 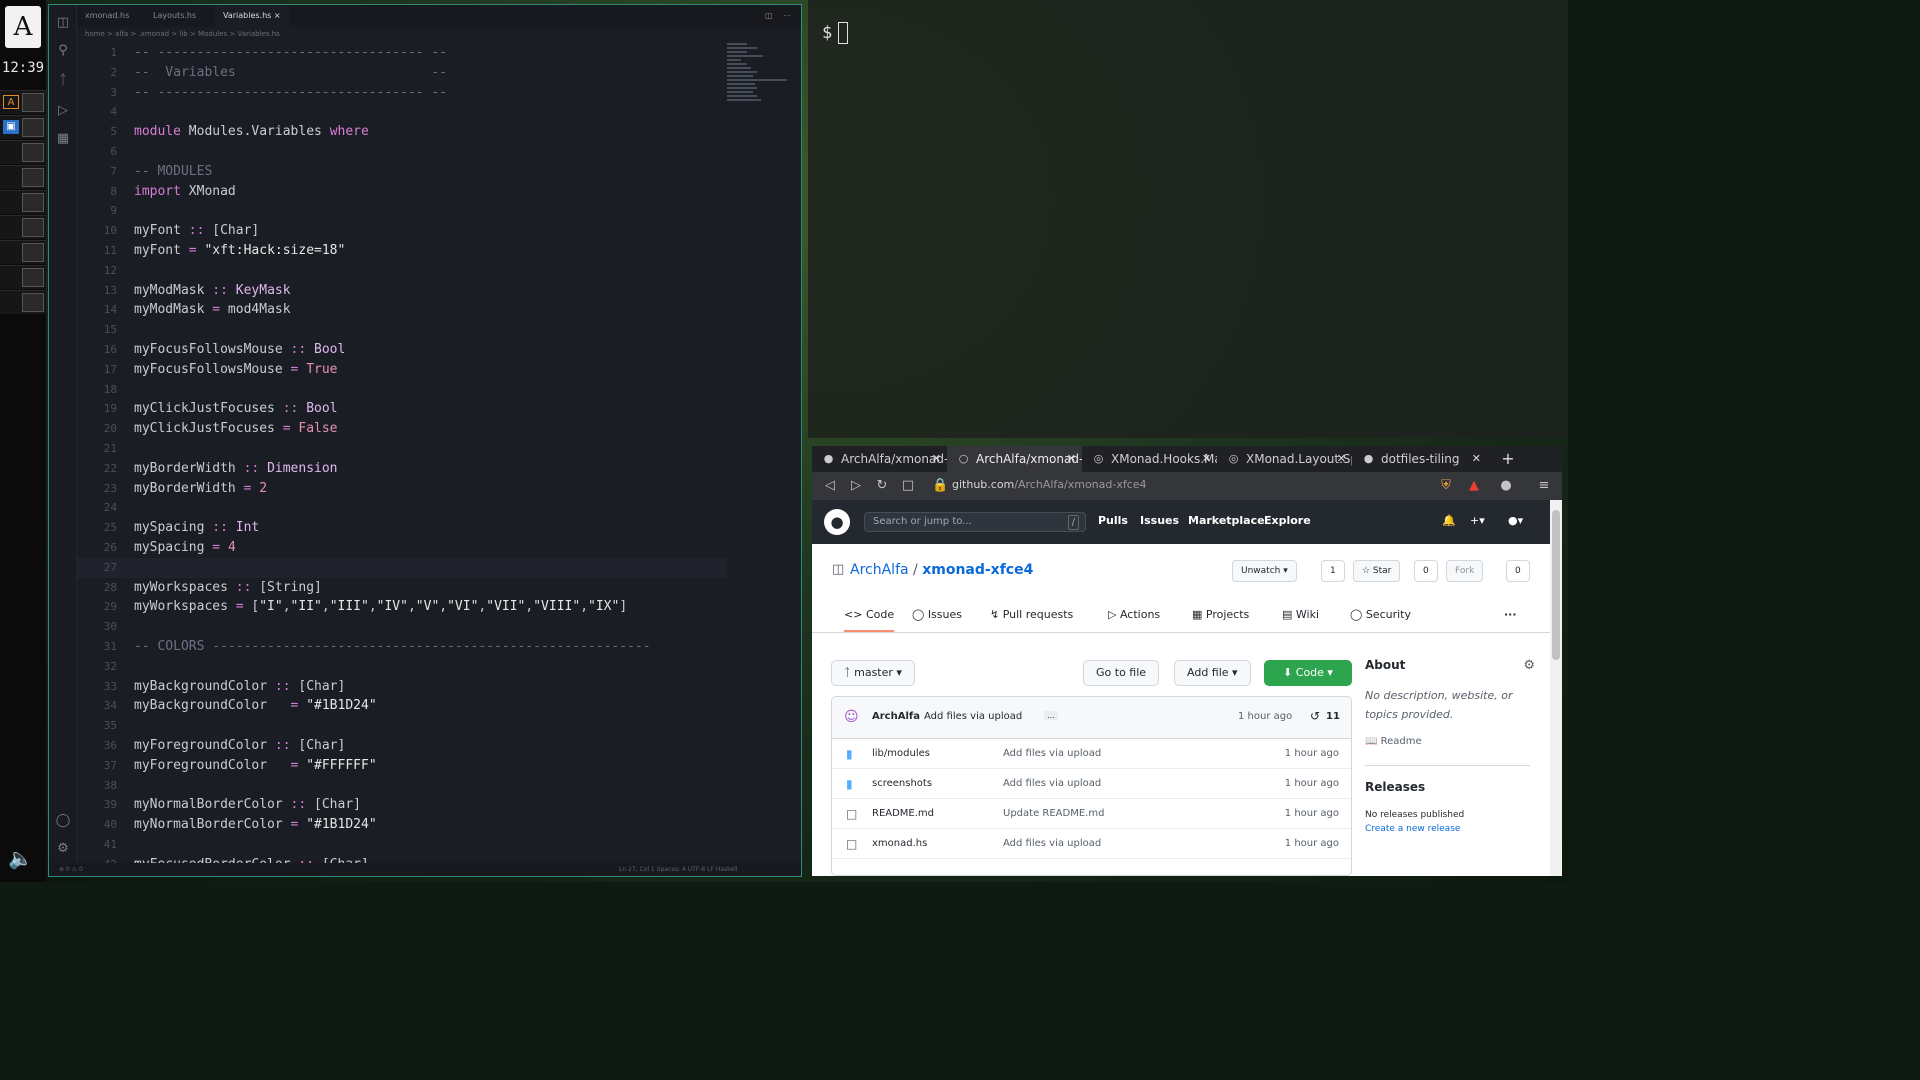 I want to click on commit-message: Add files via upload, so click(x=973, y=716).